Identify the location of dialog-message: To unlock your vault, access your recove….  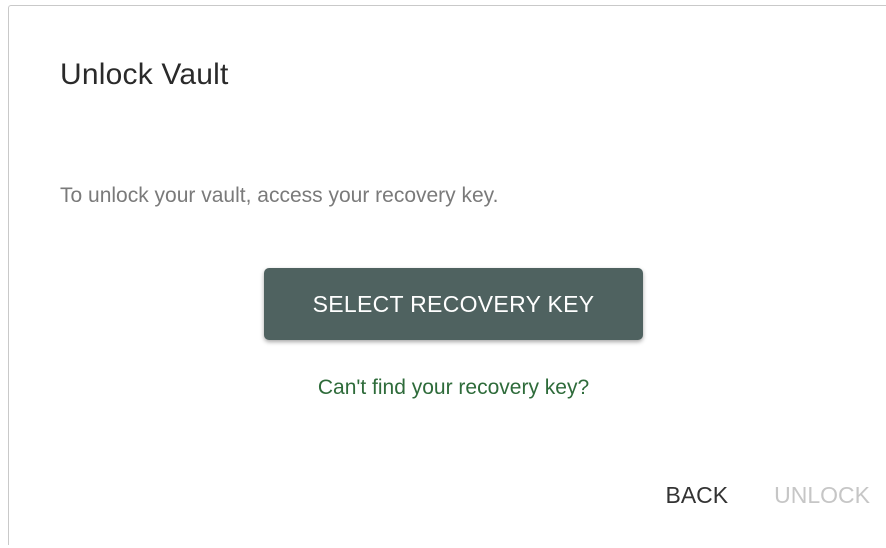
(279, 195).